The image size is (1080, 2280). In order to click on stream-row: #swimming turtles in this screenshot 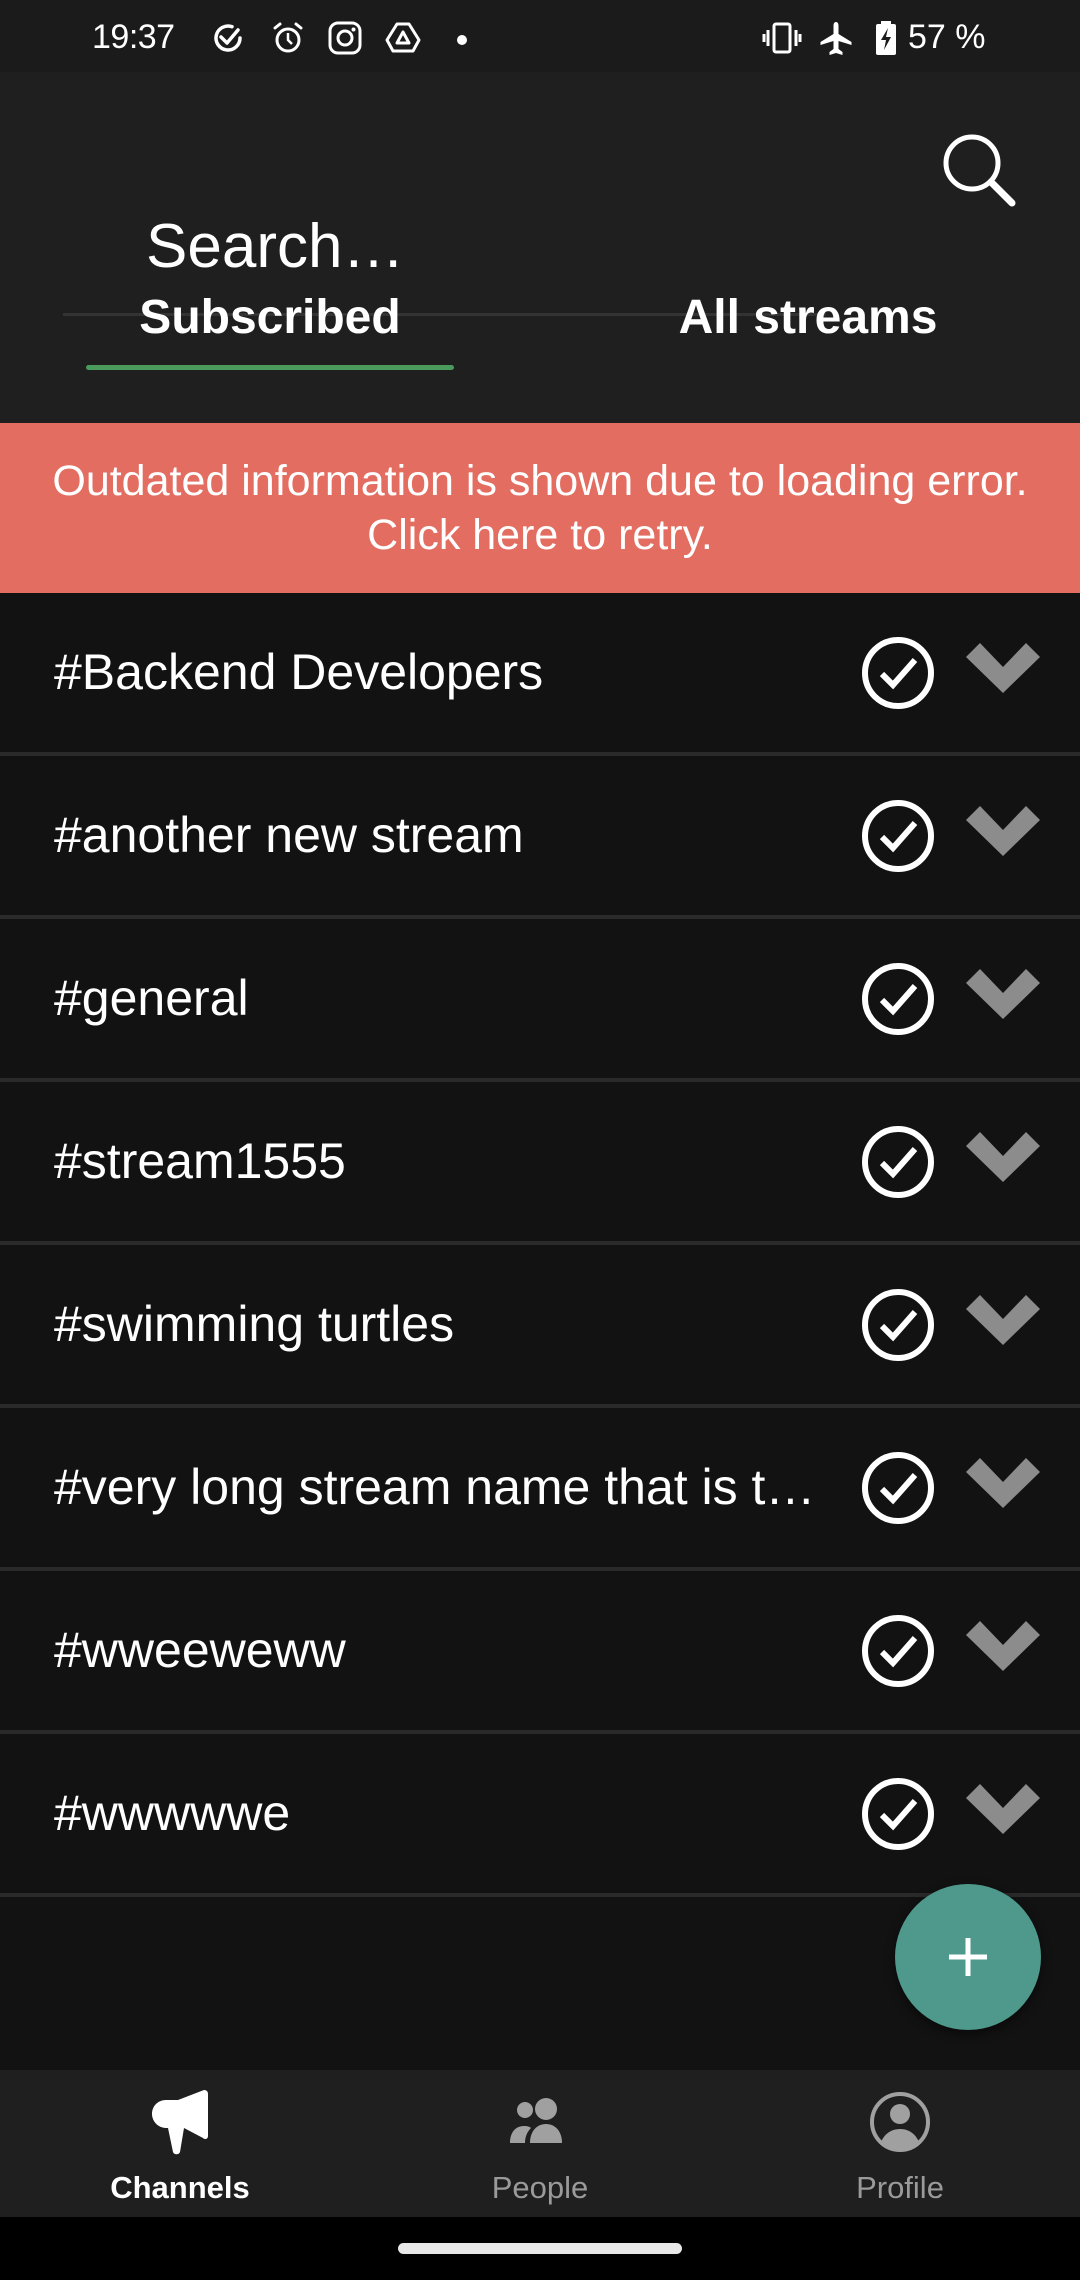, I will do `click(540, 1326)`.